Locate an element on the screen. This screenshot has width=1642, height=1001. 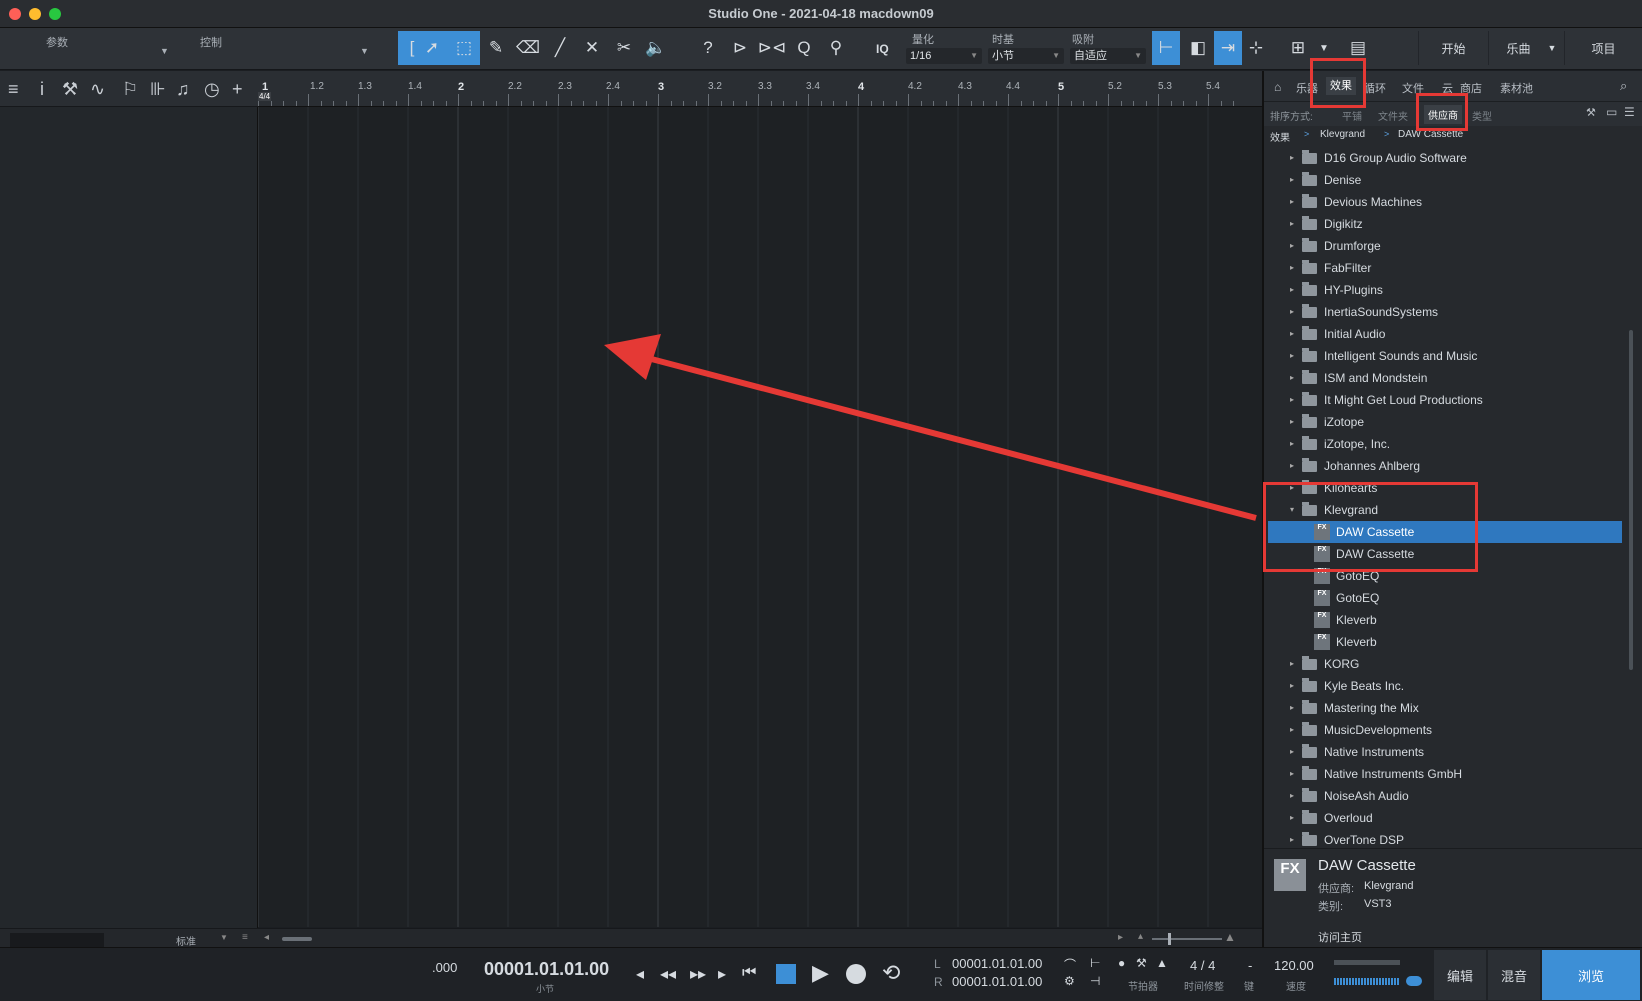
tree-vendor-folder: ▸ NoiseAsh Audio is located at coordinates (1445, 796).